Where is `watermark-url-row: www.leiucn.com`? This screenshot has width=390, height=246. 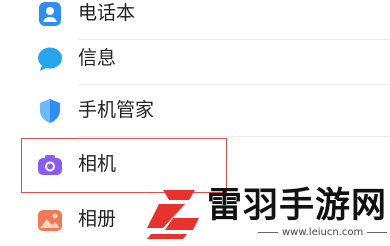 watermark-url-row: www.leiucn.com is located at coordinates (322, 233).